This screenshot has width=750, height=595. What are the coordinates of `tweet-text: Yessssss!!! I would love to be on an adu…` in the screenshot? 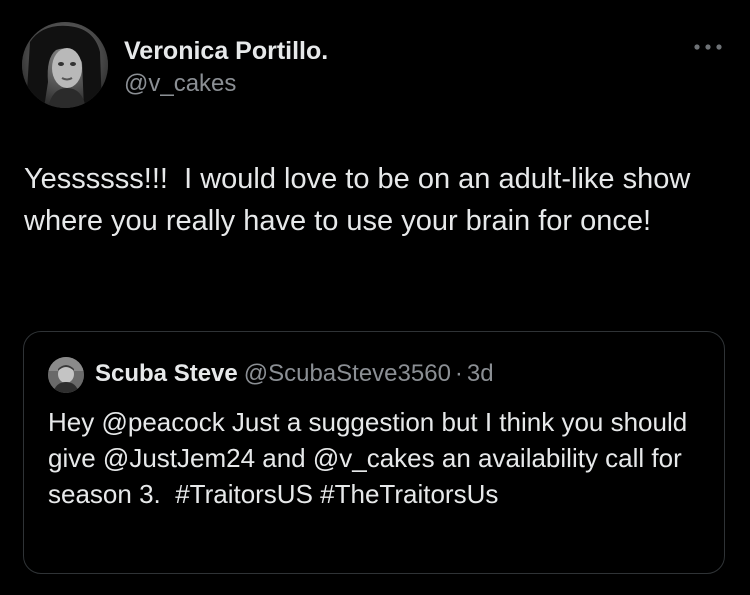 It's located at (361, 200).